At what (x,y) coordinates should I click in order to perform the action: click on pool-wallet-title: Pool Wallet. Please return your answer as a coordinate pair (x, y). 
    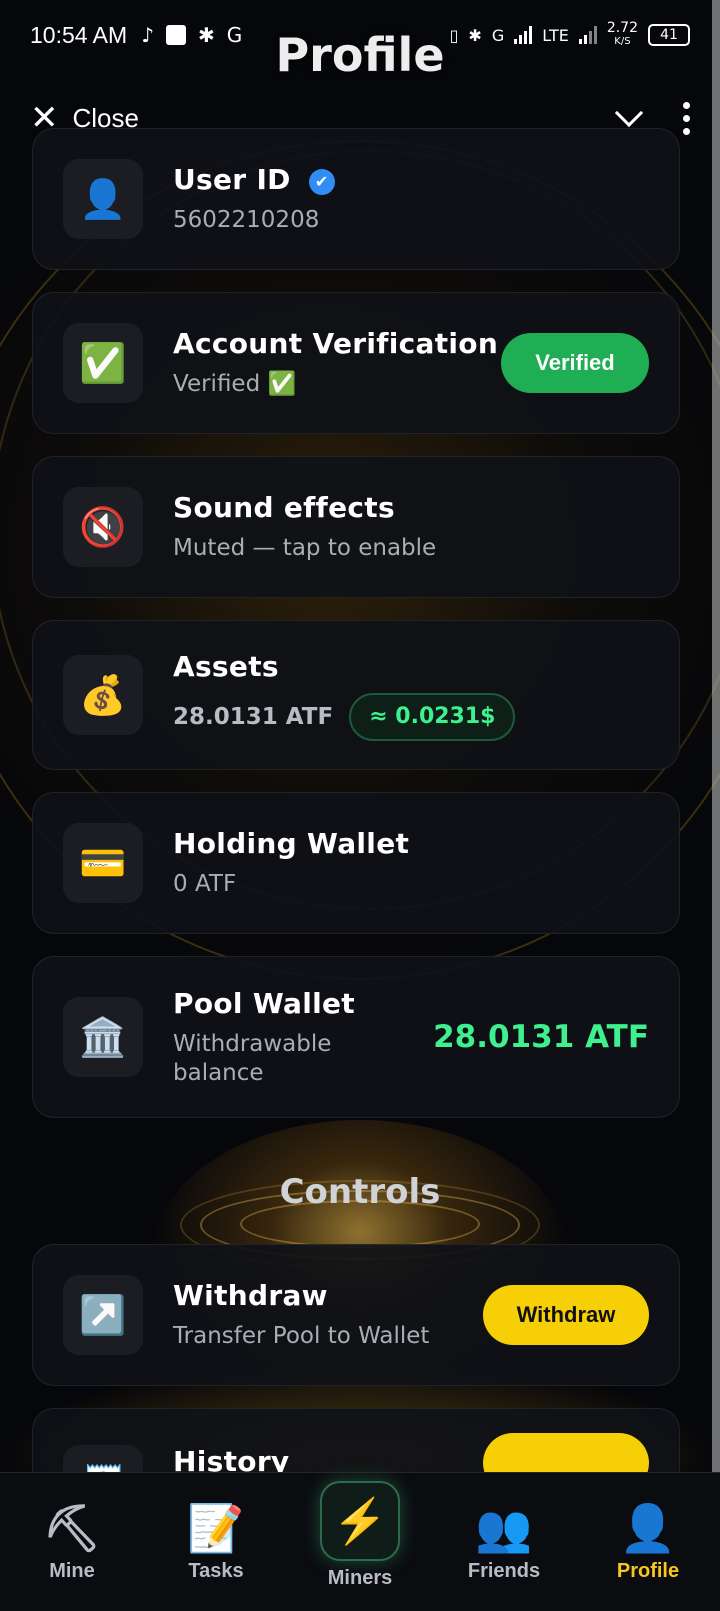
    Looking at the image, I should click on (264, 1003).